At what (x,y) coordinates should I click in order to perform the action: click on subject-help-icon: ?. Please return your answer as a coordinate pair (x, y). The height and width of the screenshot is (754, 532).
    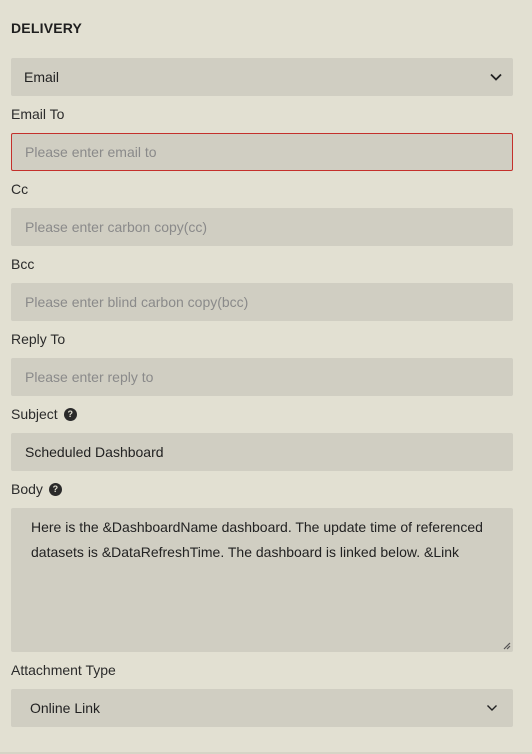
    Looking at the image, I should click on (70, 414).